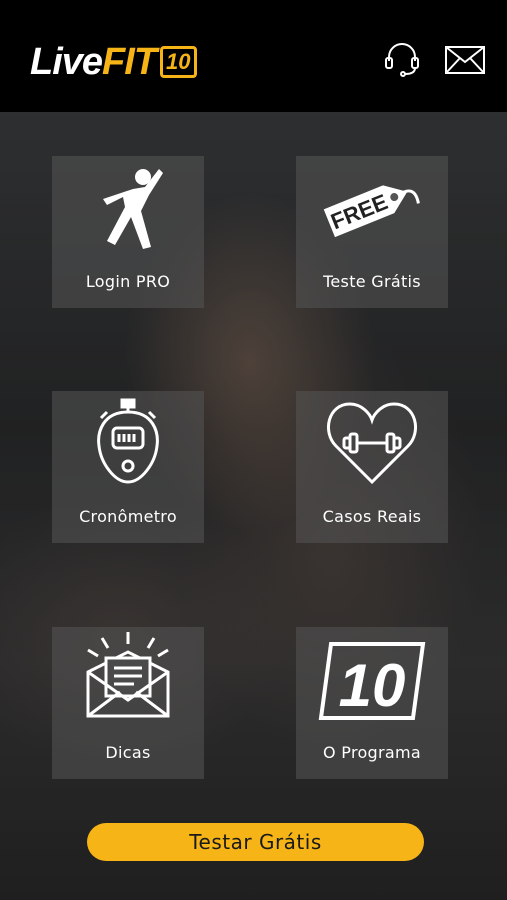 The height and width of the screenshot is (900, 507). Describe the element at coordinates (372, 281) in the screenshot. I see `tile-label: Teste Grátis` at that location.